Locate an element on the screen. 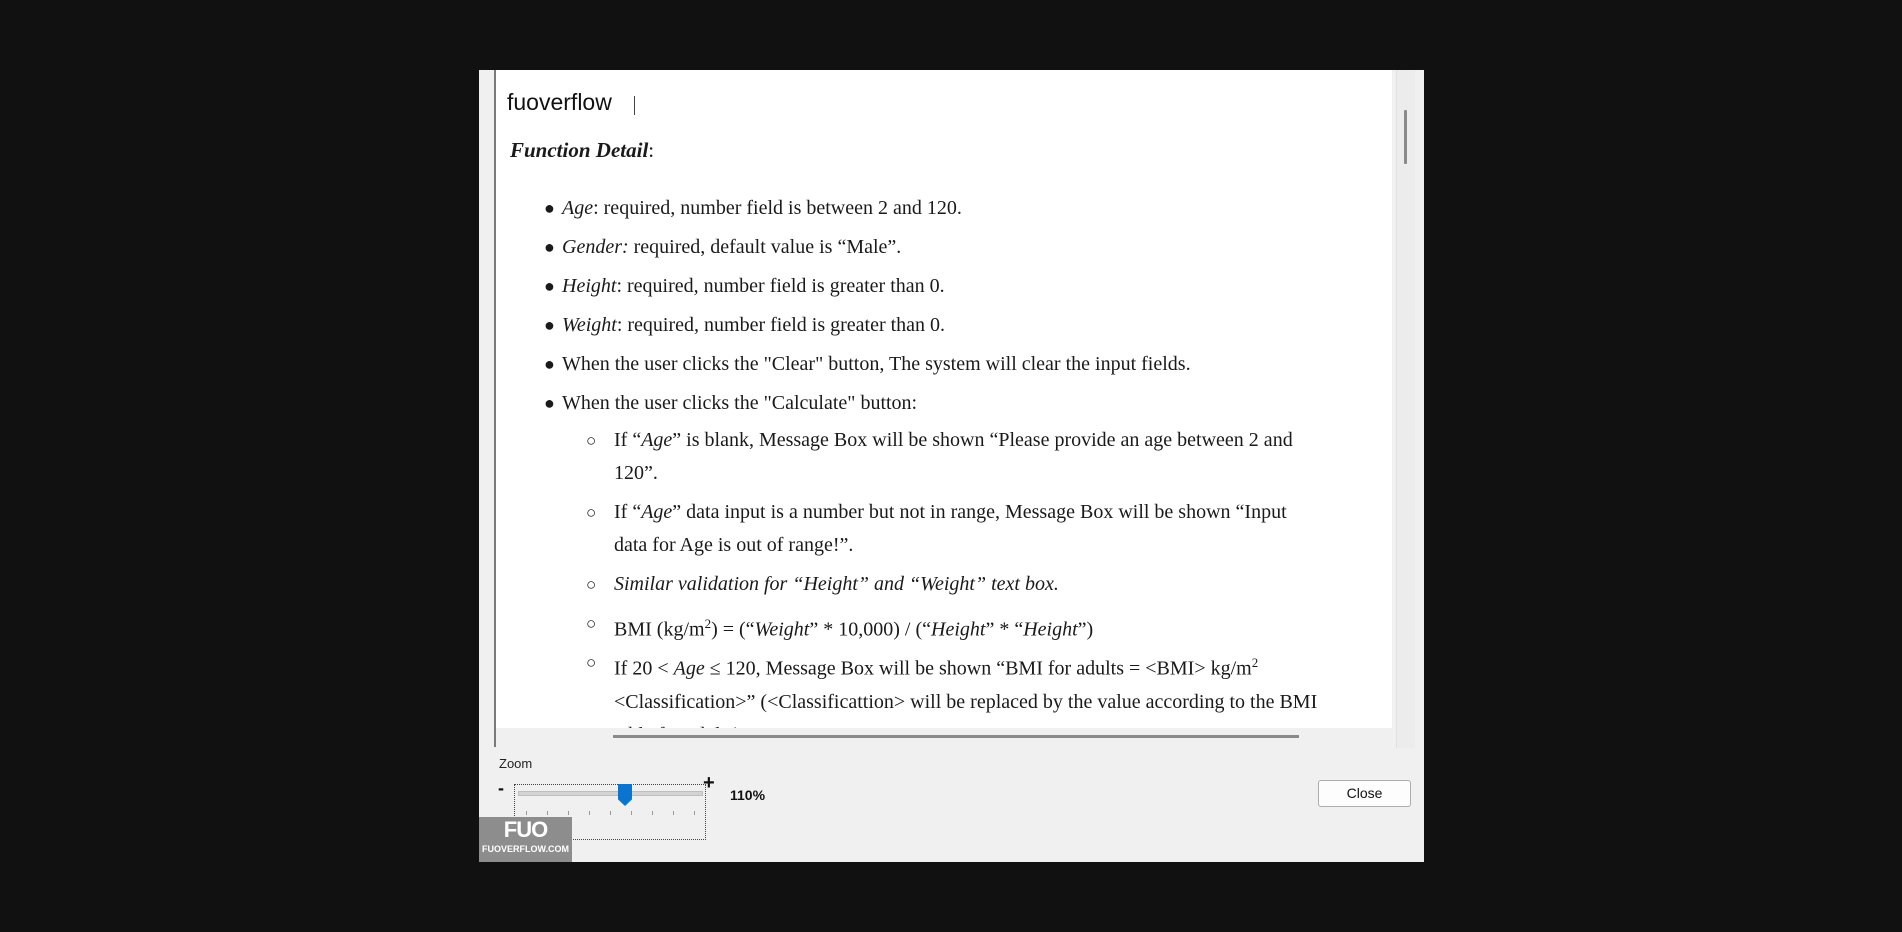 Image resolution: width=1902 pixels, height=932 pixels. zoom-out-button: - is located at coordinates (501, 788).